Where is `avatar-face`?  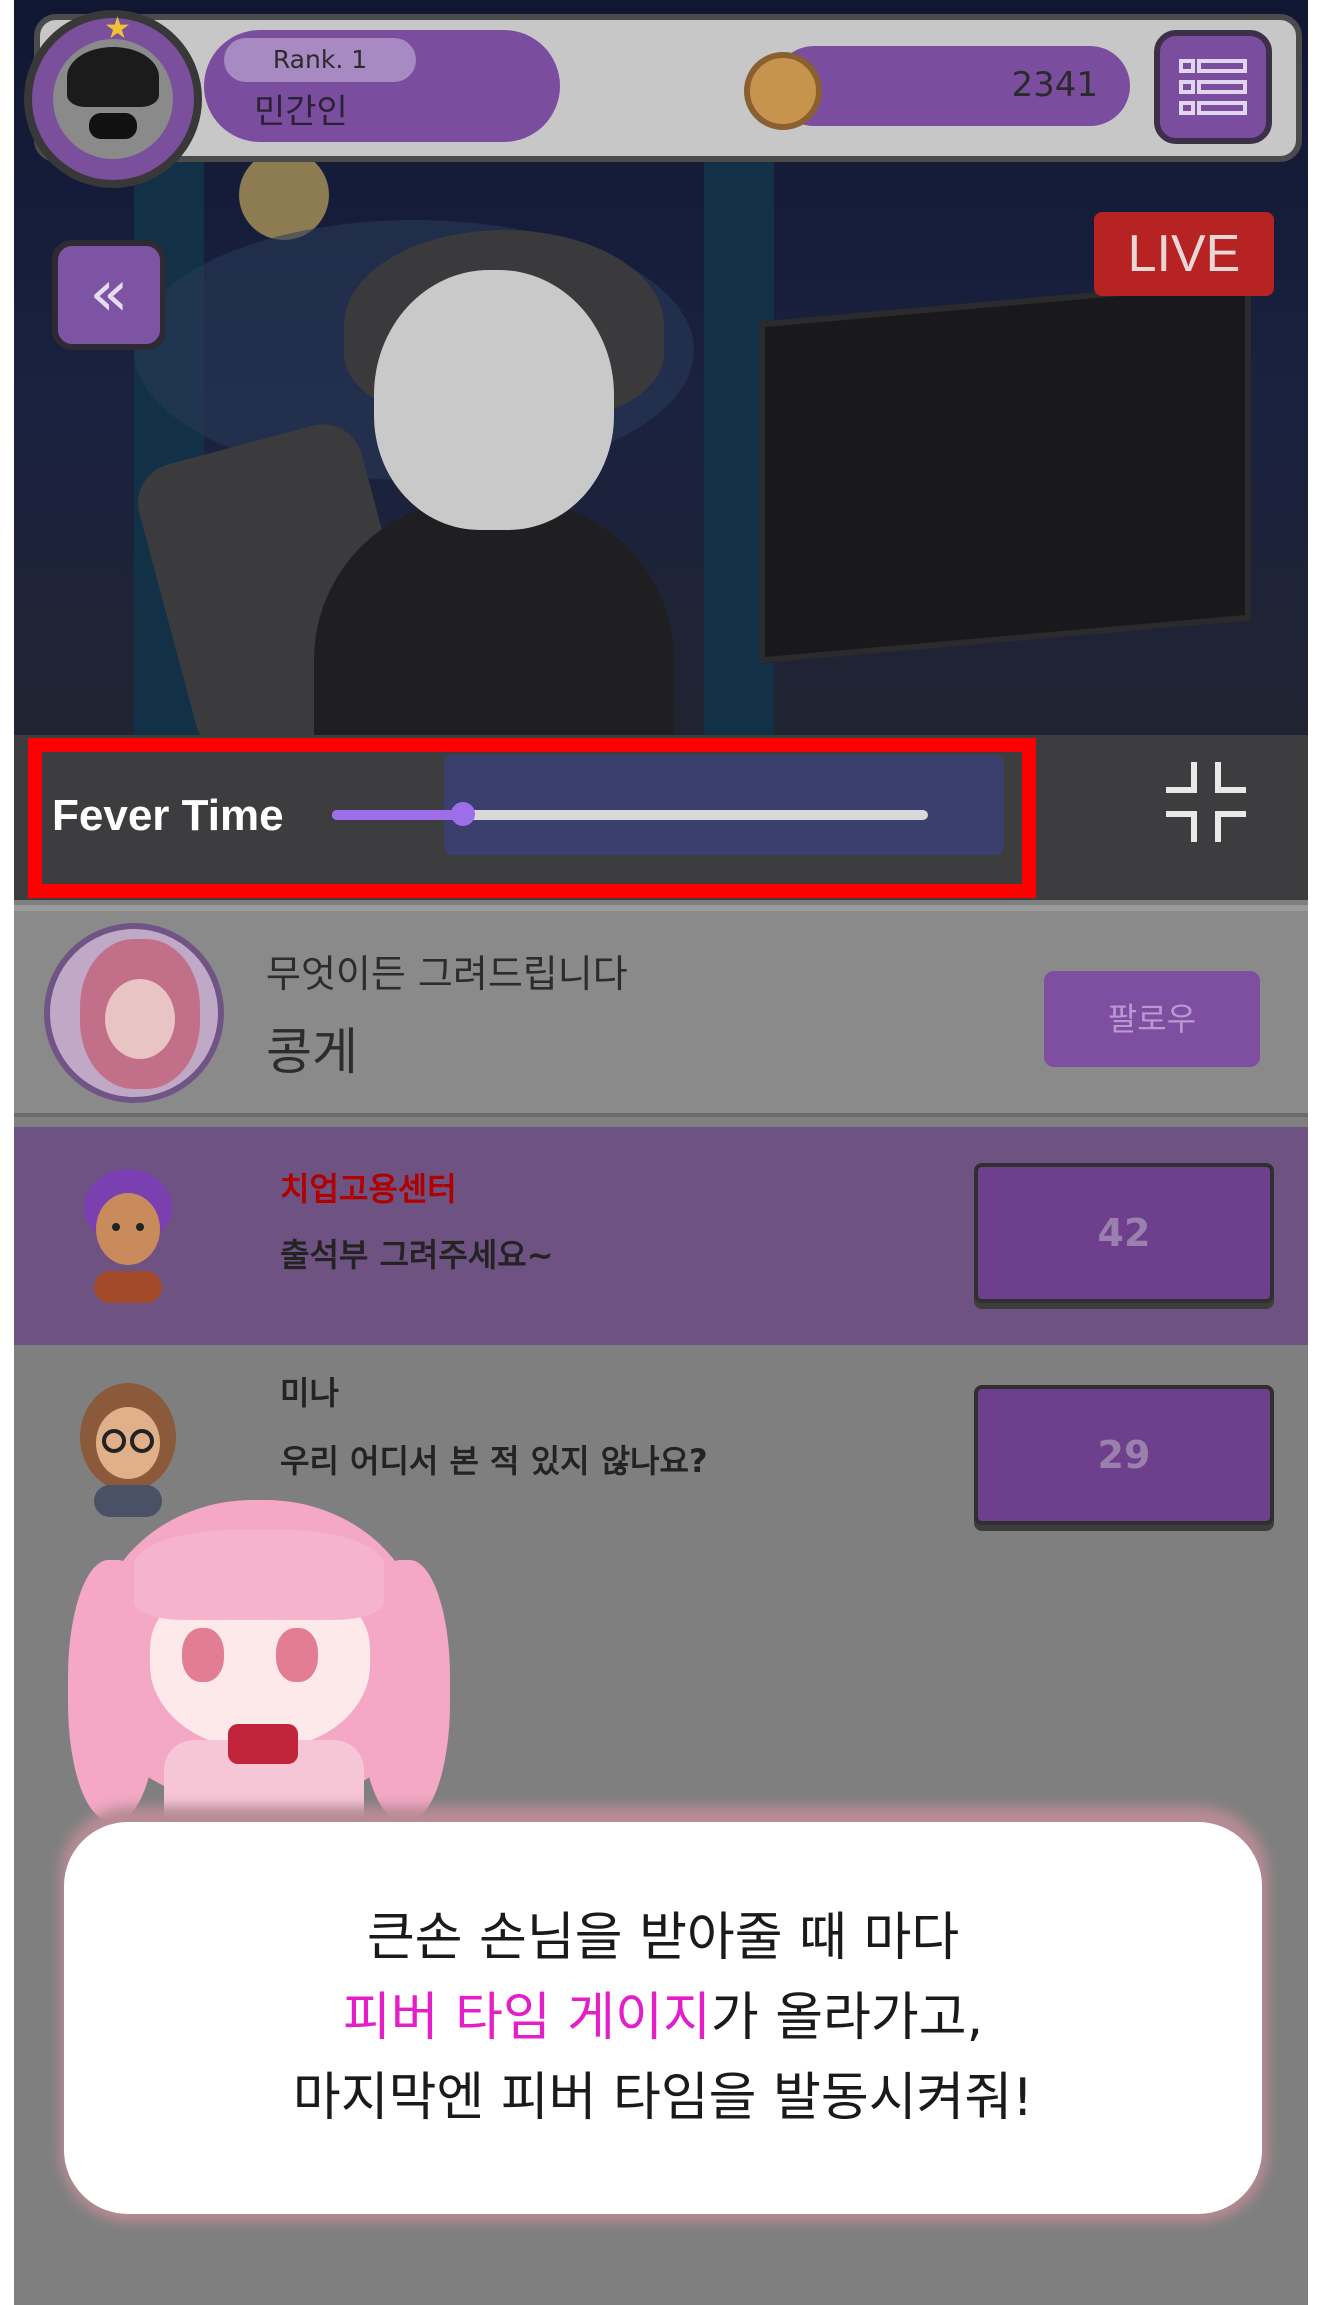
avatar-face is located at coordinates (113, 99).